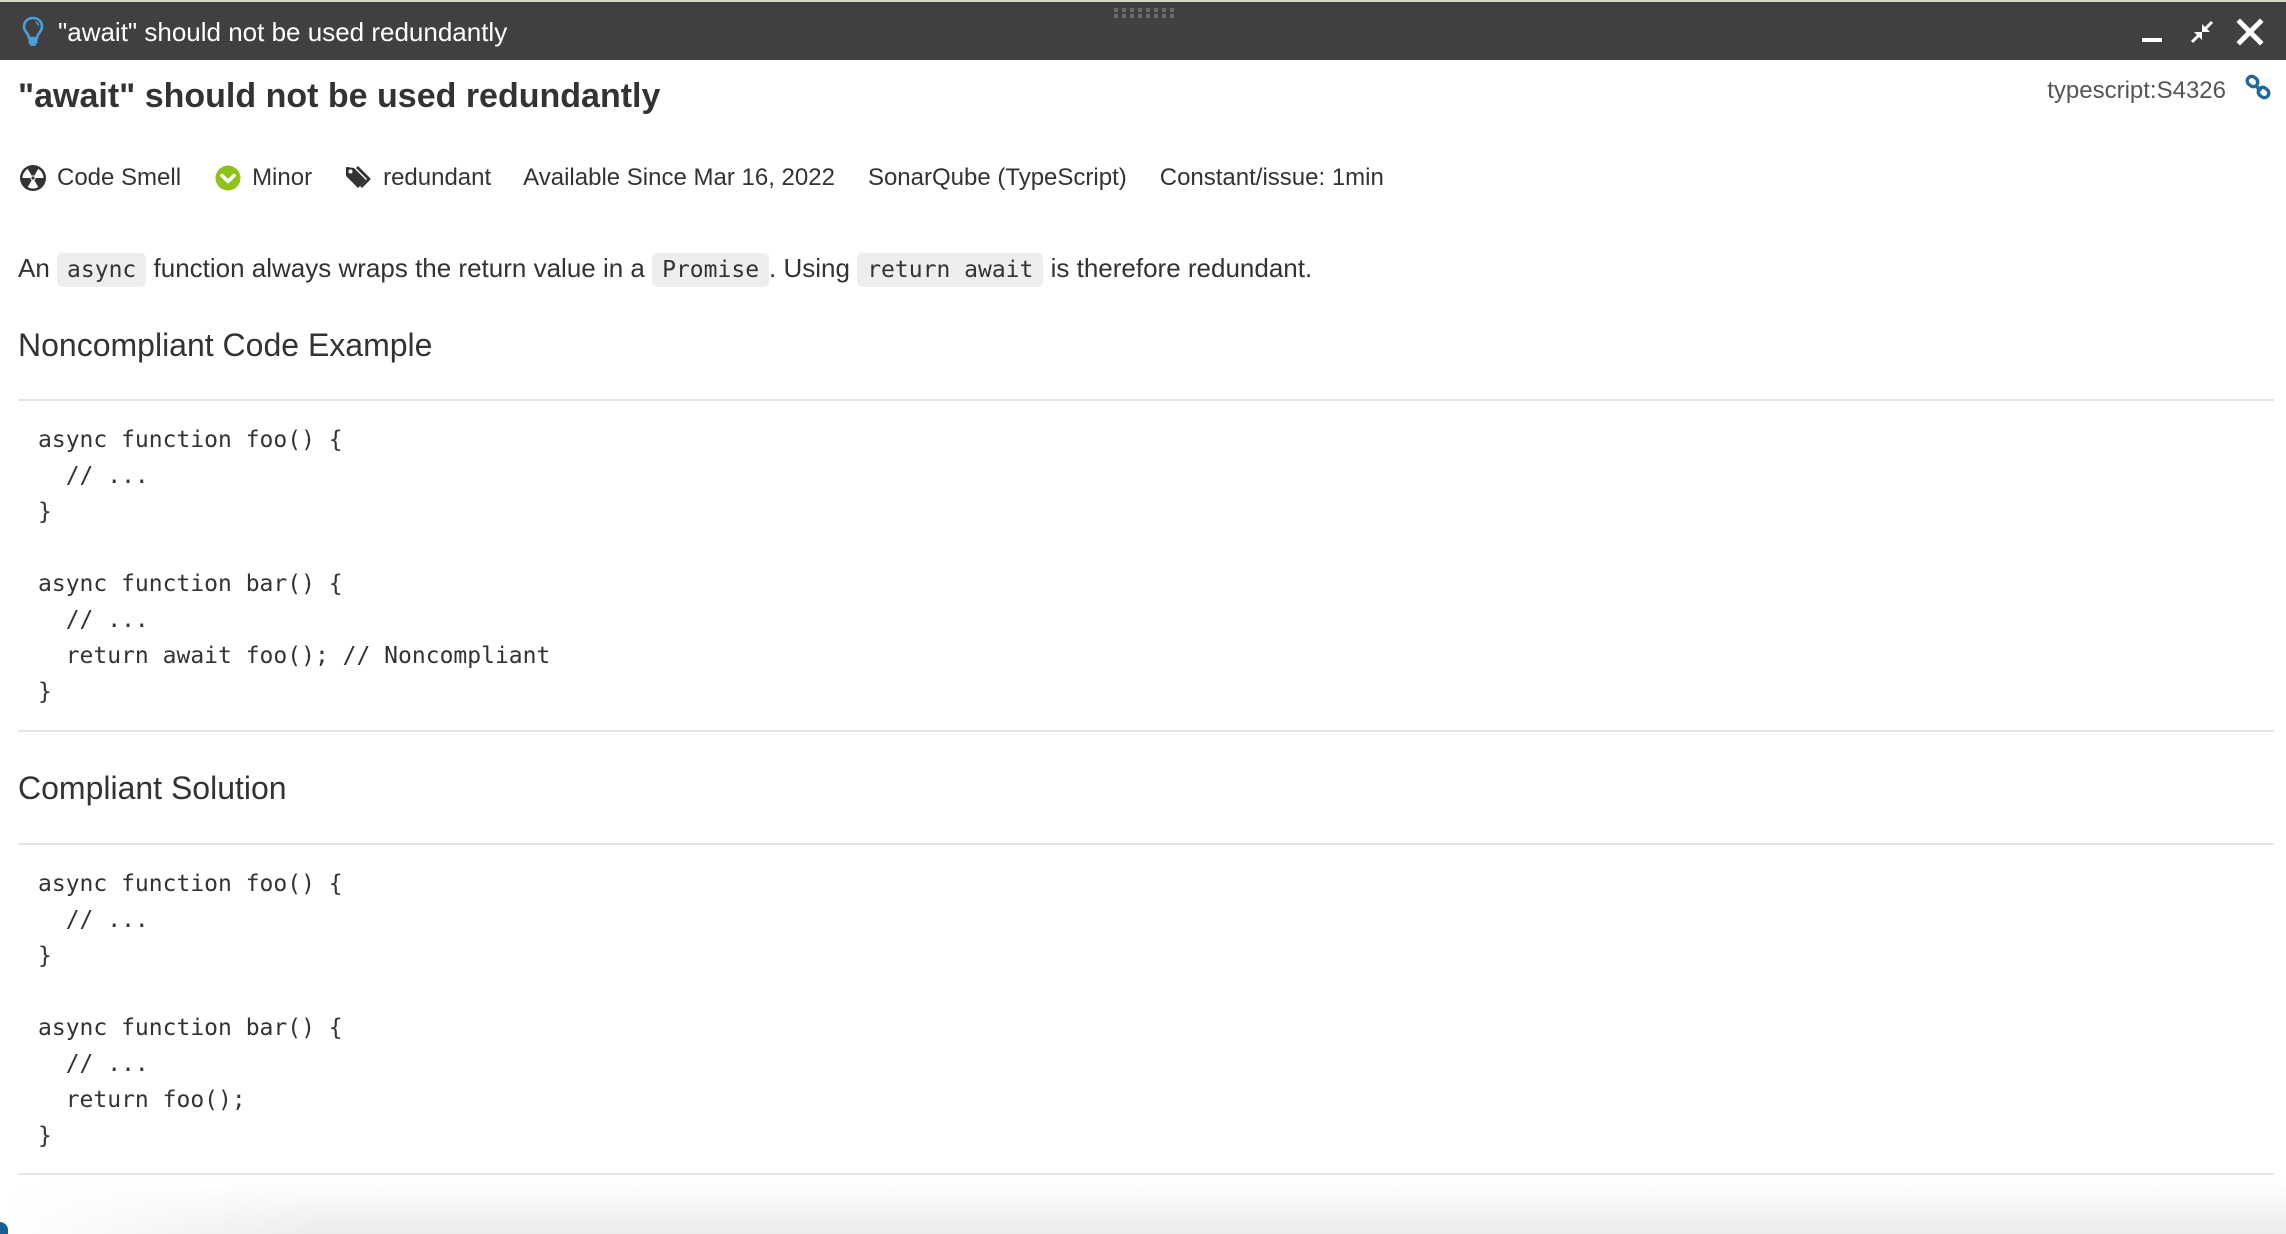  I want to click on noncompliant-heading: Noncompliant Code Example, so click(225, 345).